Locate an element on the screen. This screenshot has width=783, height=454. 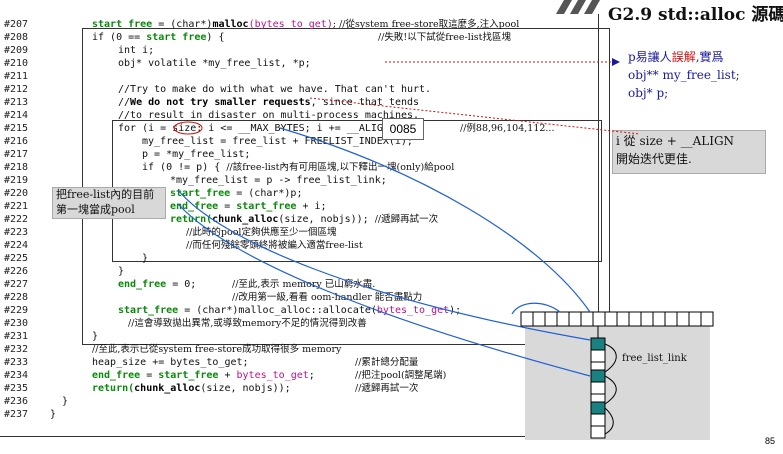
p-note-arrowhead is located at coordinates (616, 62).